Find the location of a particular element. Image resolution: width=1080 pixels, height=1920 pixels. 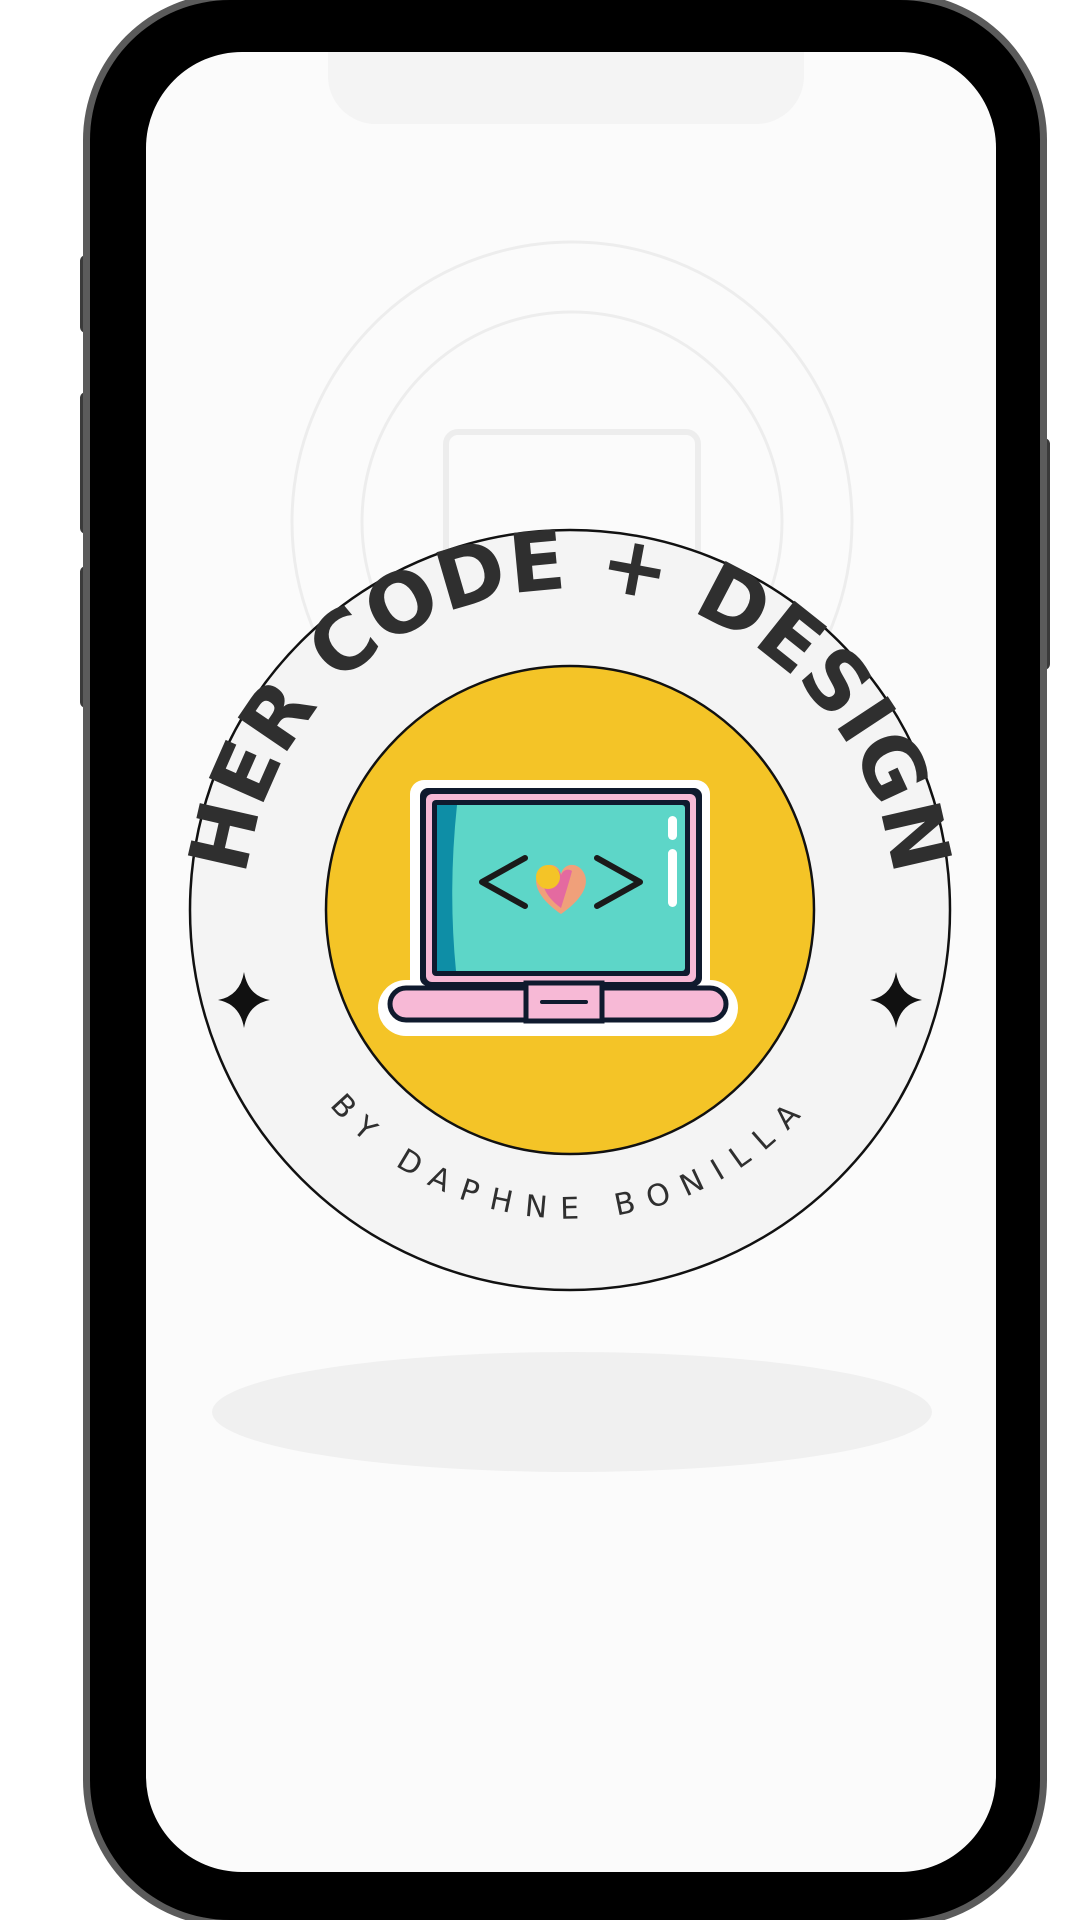

laptop-icon is located at coordinates (558, 908).